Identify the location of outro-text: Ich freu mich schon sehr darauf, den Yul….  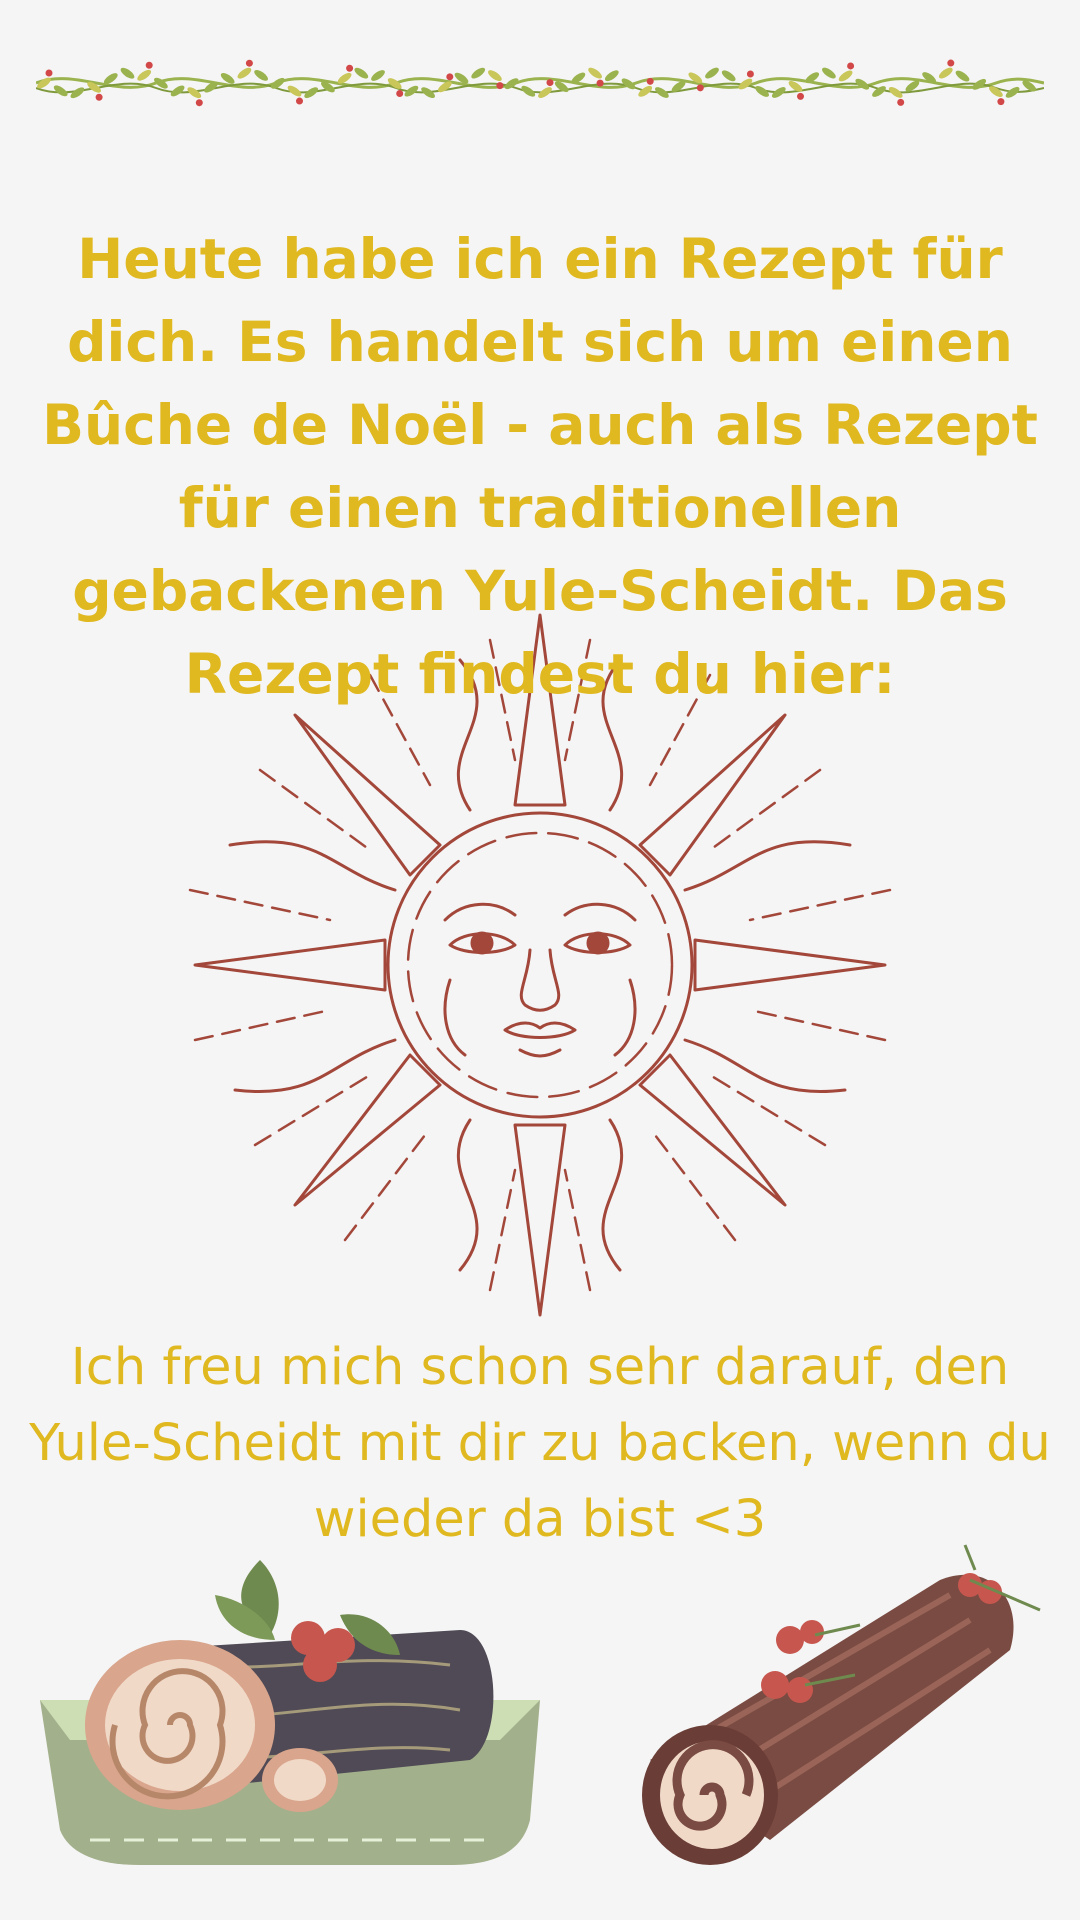
(540, 1443).